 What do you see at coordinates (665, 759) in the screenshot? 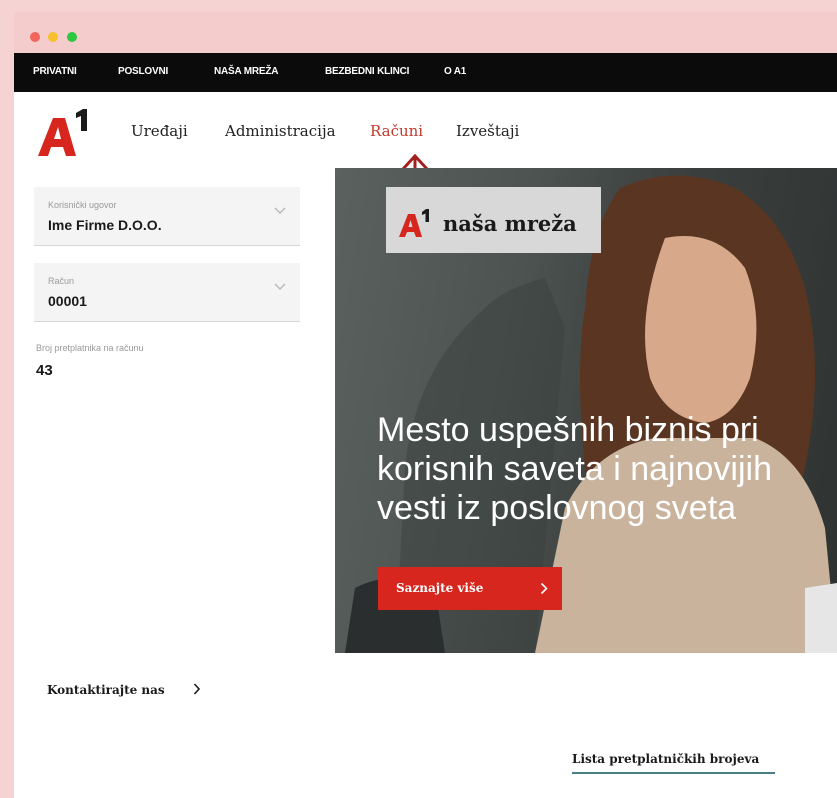
I see `subscriber-list-tab: Lista pretplatničkih brojeva` at bounding box center [665, 759].